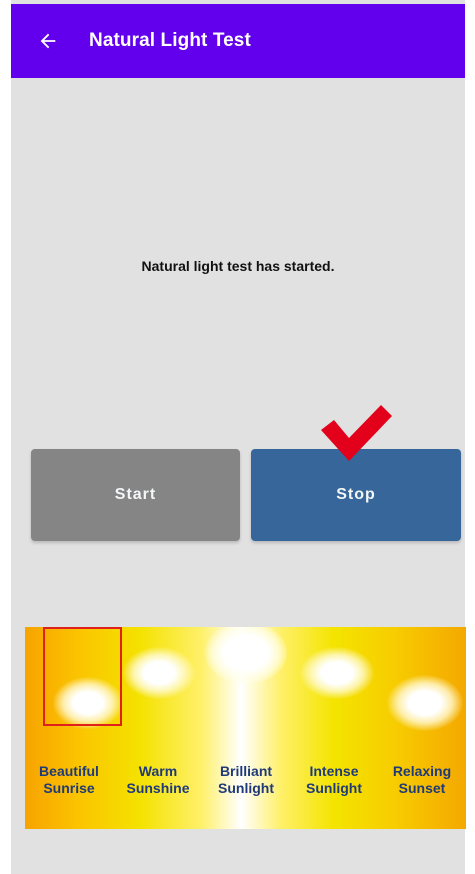 The width and height of the screenshot is (475, 874). What do you see at coordinates (135, 495) in the screenshot?
I see `start-button: Start` at bounding box center [135, 495].